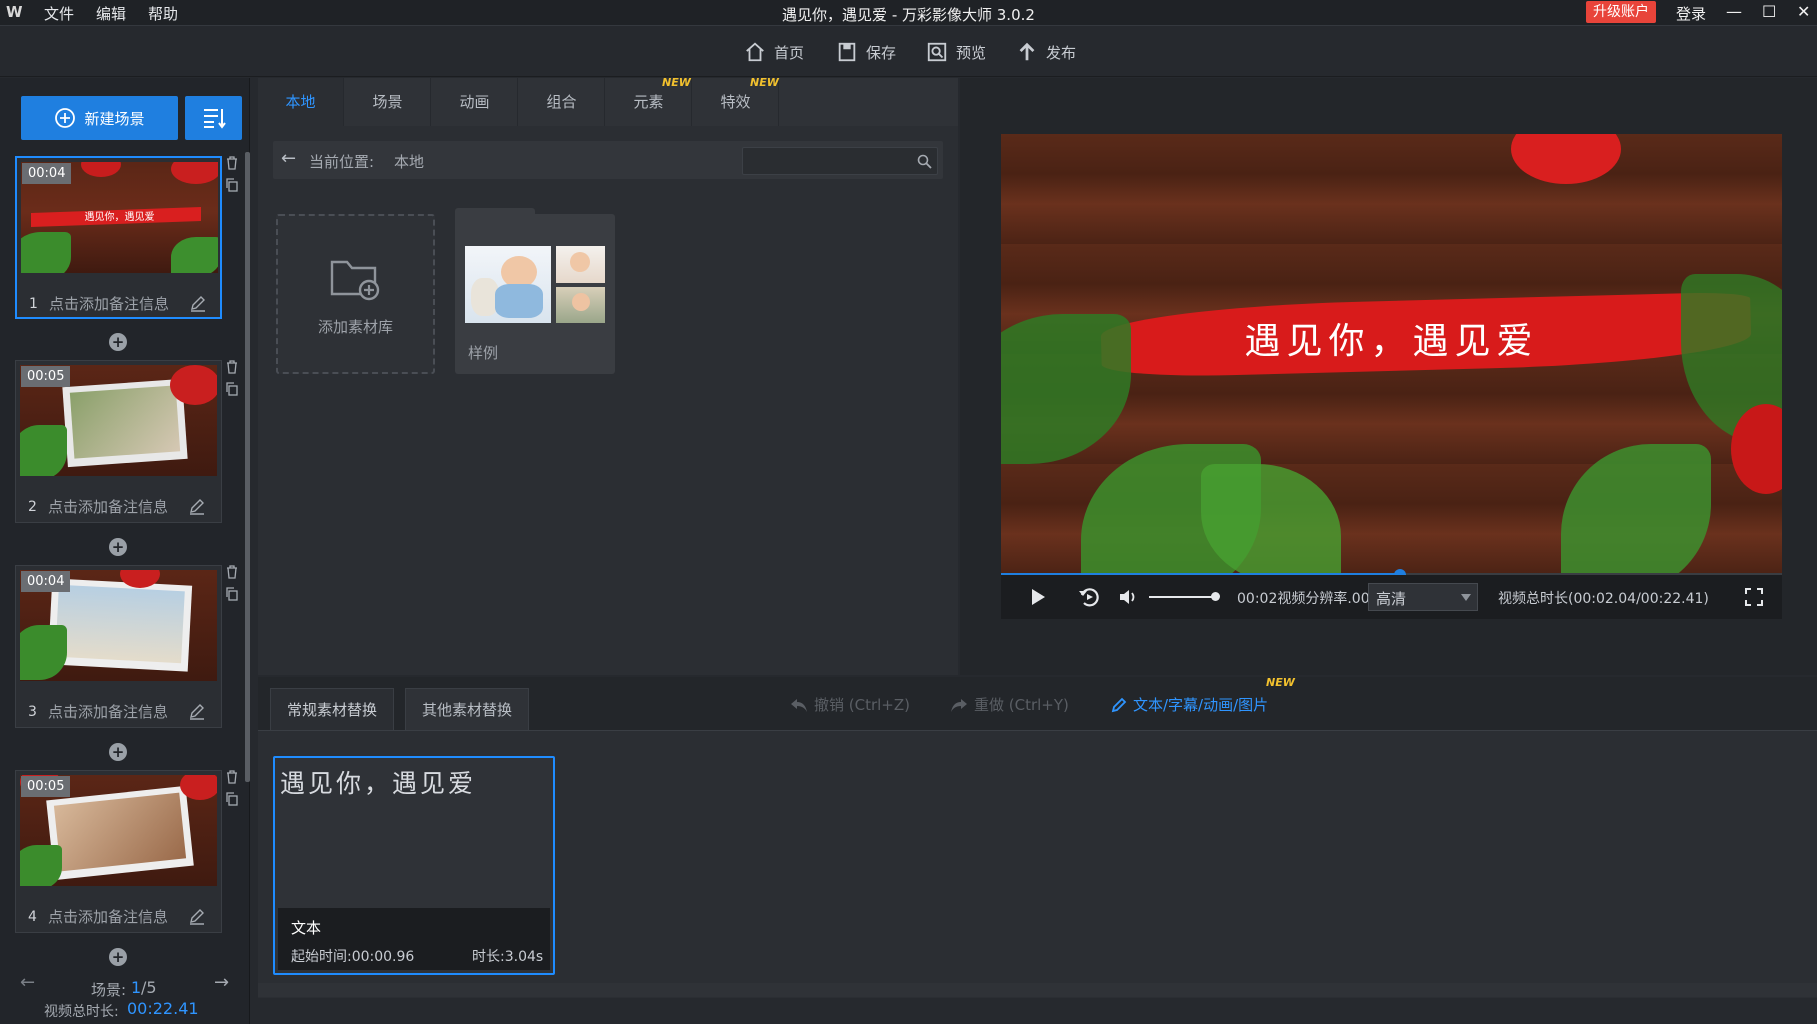 This screenshot has width=1817, height=1024. I want to click on scene-card-2: 00:05 2 点击添加备注信息, so click(118, 441).